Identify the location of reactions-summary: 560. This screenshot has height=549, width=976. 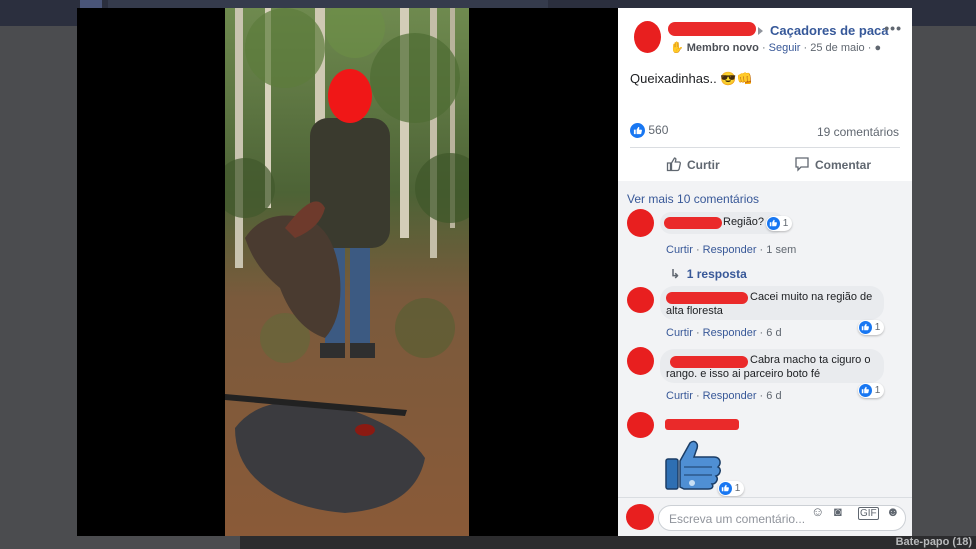
(649, 131).